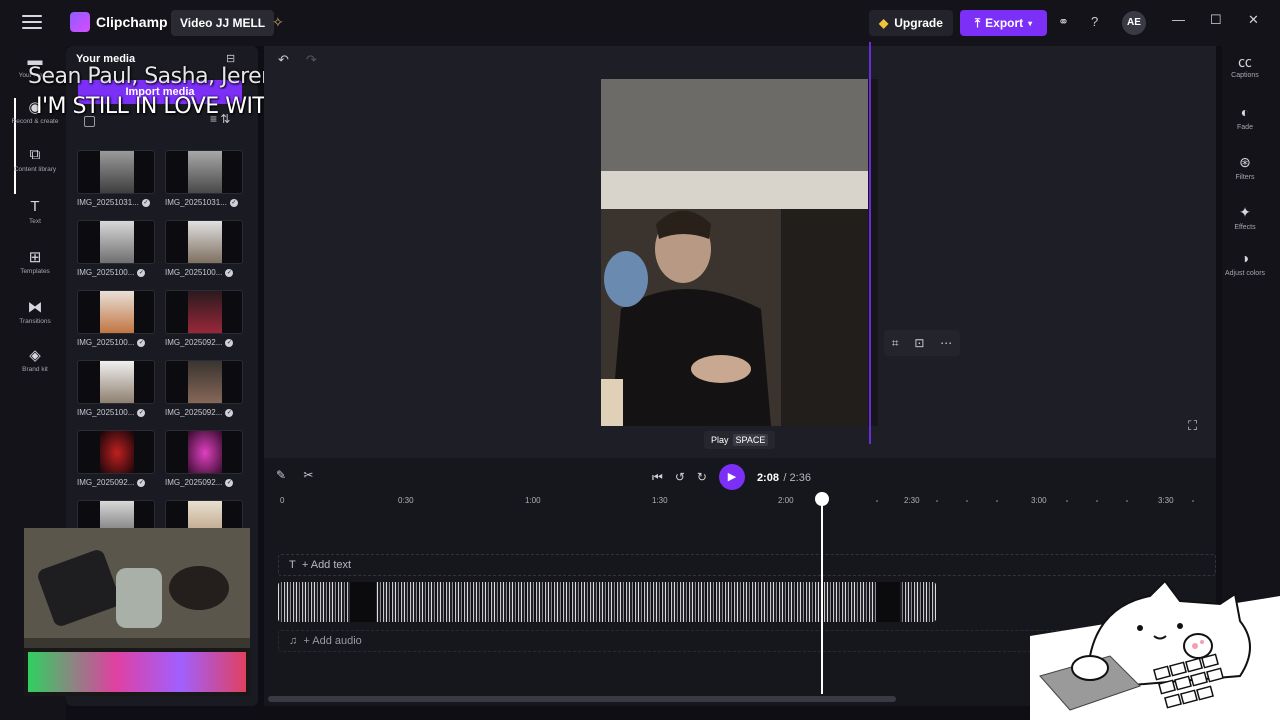 This screenshot has width=1280, height=720. Describe the element at coordinates (977, 22) in the screenshot. I see `upload-icon: ⤒` at that location.